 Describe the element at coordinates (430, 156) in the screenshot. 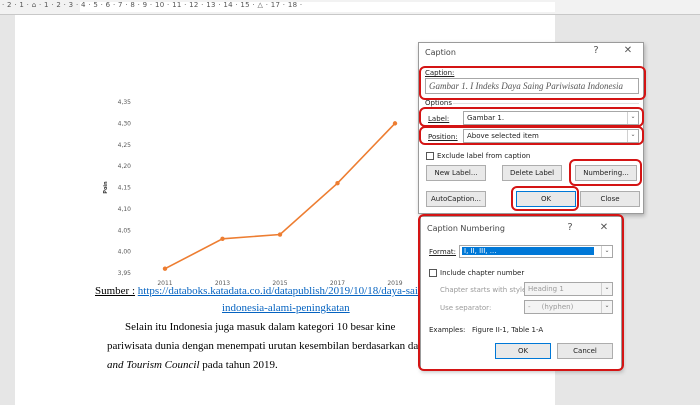

I see `exclude-label-checkbox` at that location.